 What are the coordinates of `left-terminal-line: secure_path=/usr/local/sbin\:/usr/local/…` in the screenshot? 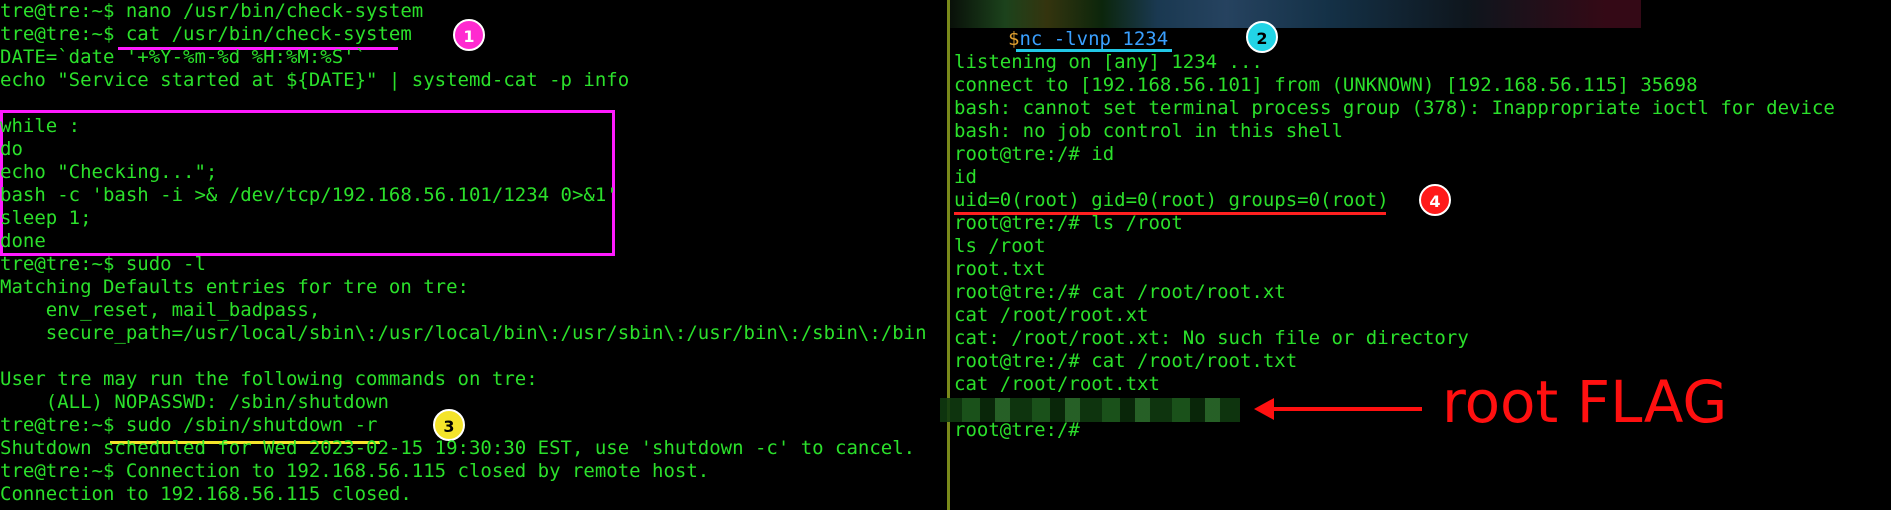 It's located at (463, 333).